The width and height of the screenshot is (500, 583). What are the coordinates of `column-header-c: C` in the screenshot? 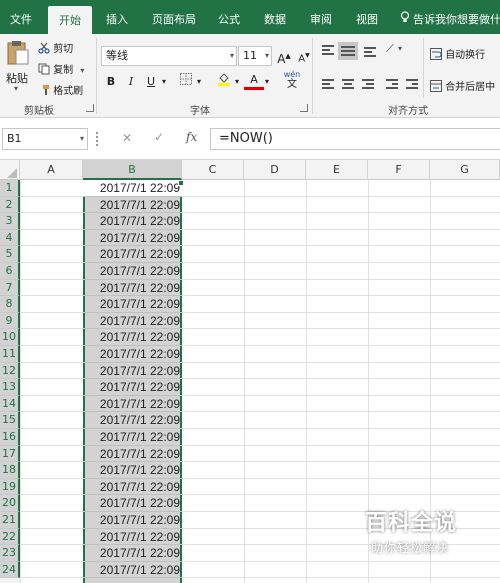 It's located at (213, 170).